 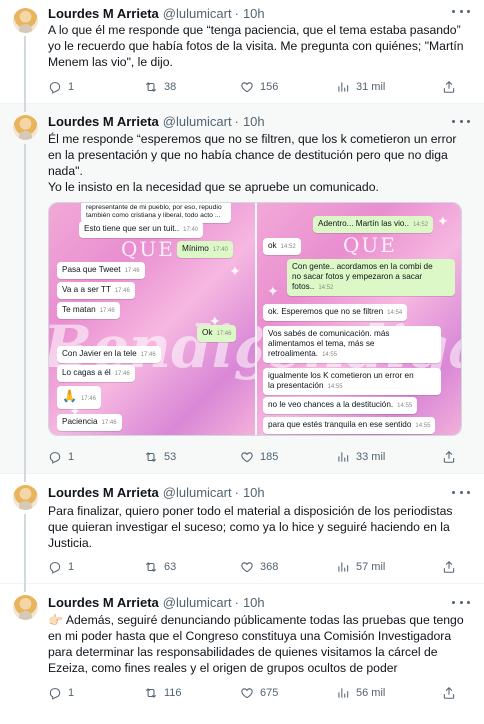 I want to click on like-count: 185, so click(x=269, y=457).